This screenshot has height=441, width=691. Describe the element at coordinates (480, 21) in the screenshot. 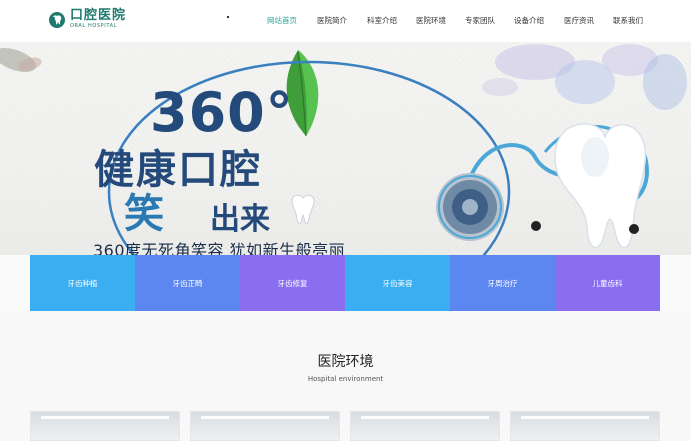

I see `nav-experts: 专家团队` at that location.